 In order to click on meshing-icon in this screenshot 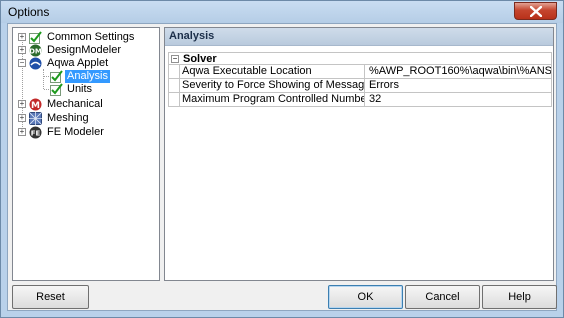, I will do `click(35, 118)`.